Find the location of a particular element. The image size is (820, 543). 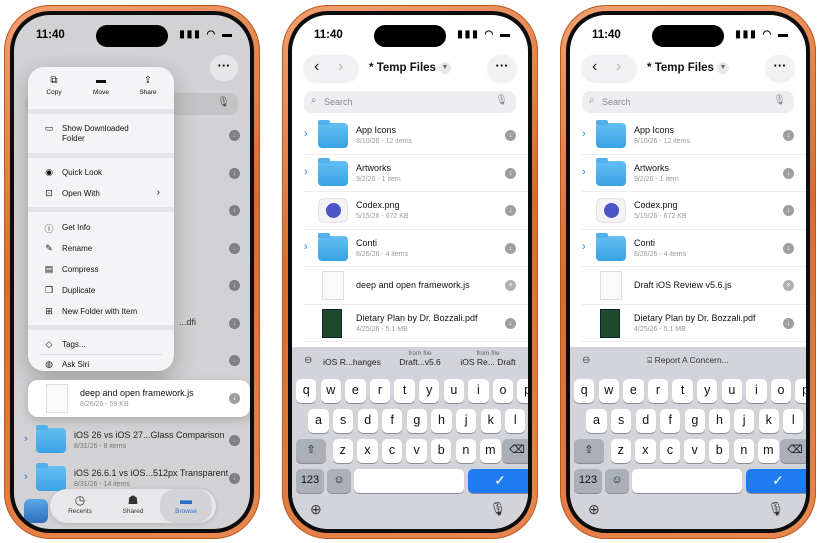

menu-item-get-info: ⓘ Get Info is located at coordinates (101, 228).